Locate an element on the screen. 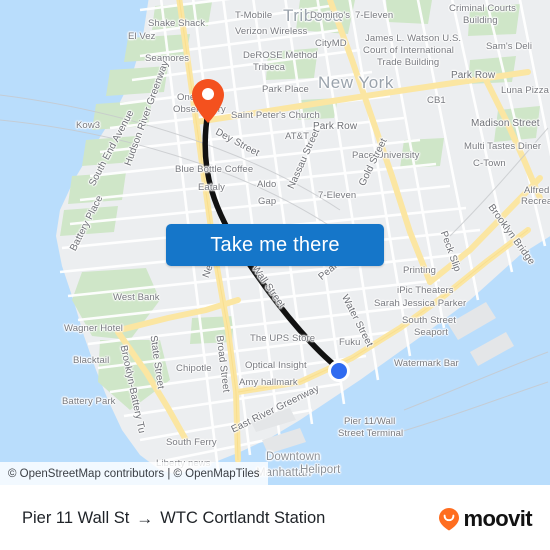 This screenshot has height=550, width=550. pin-center-dot is located at coordinates (208, 94).